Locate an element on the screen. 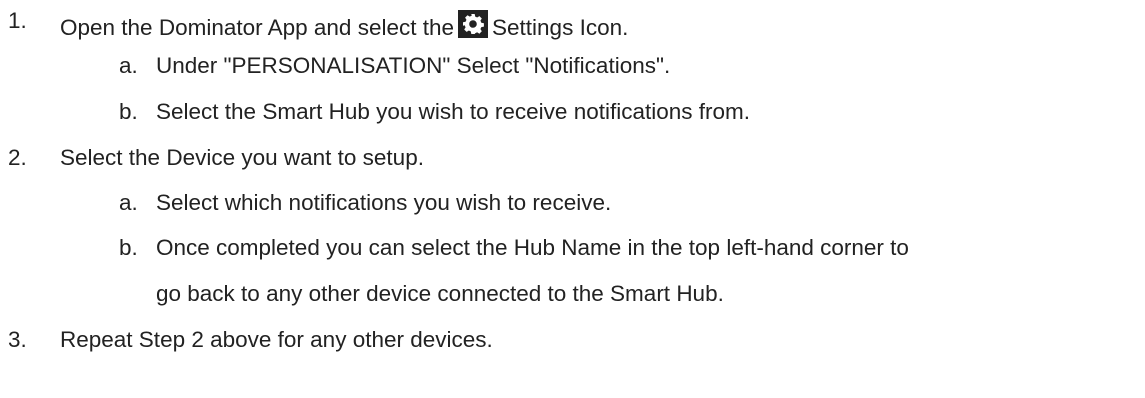  step-number: 1. is located at coordinates (17, 20).